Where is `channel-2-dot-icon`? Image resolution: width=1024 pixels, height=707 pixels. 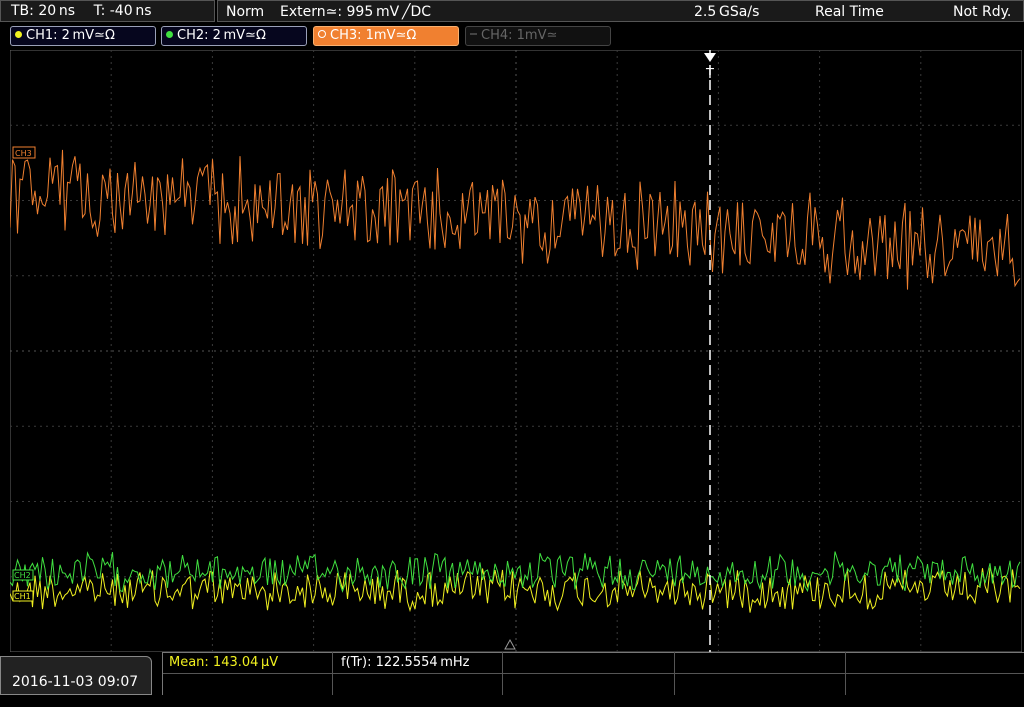 channel-2-dot-icon is located at coordinates (169, 34).